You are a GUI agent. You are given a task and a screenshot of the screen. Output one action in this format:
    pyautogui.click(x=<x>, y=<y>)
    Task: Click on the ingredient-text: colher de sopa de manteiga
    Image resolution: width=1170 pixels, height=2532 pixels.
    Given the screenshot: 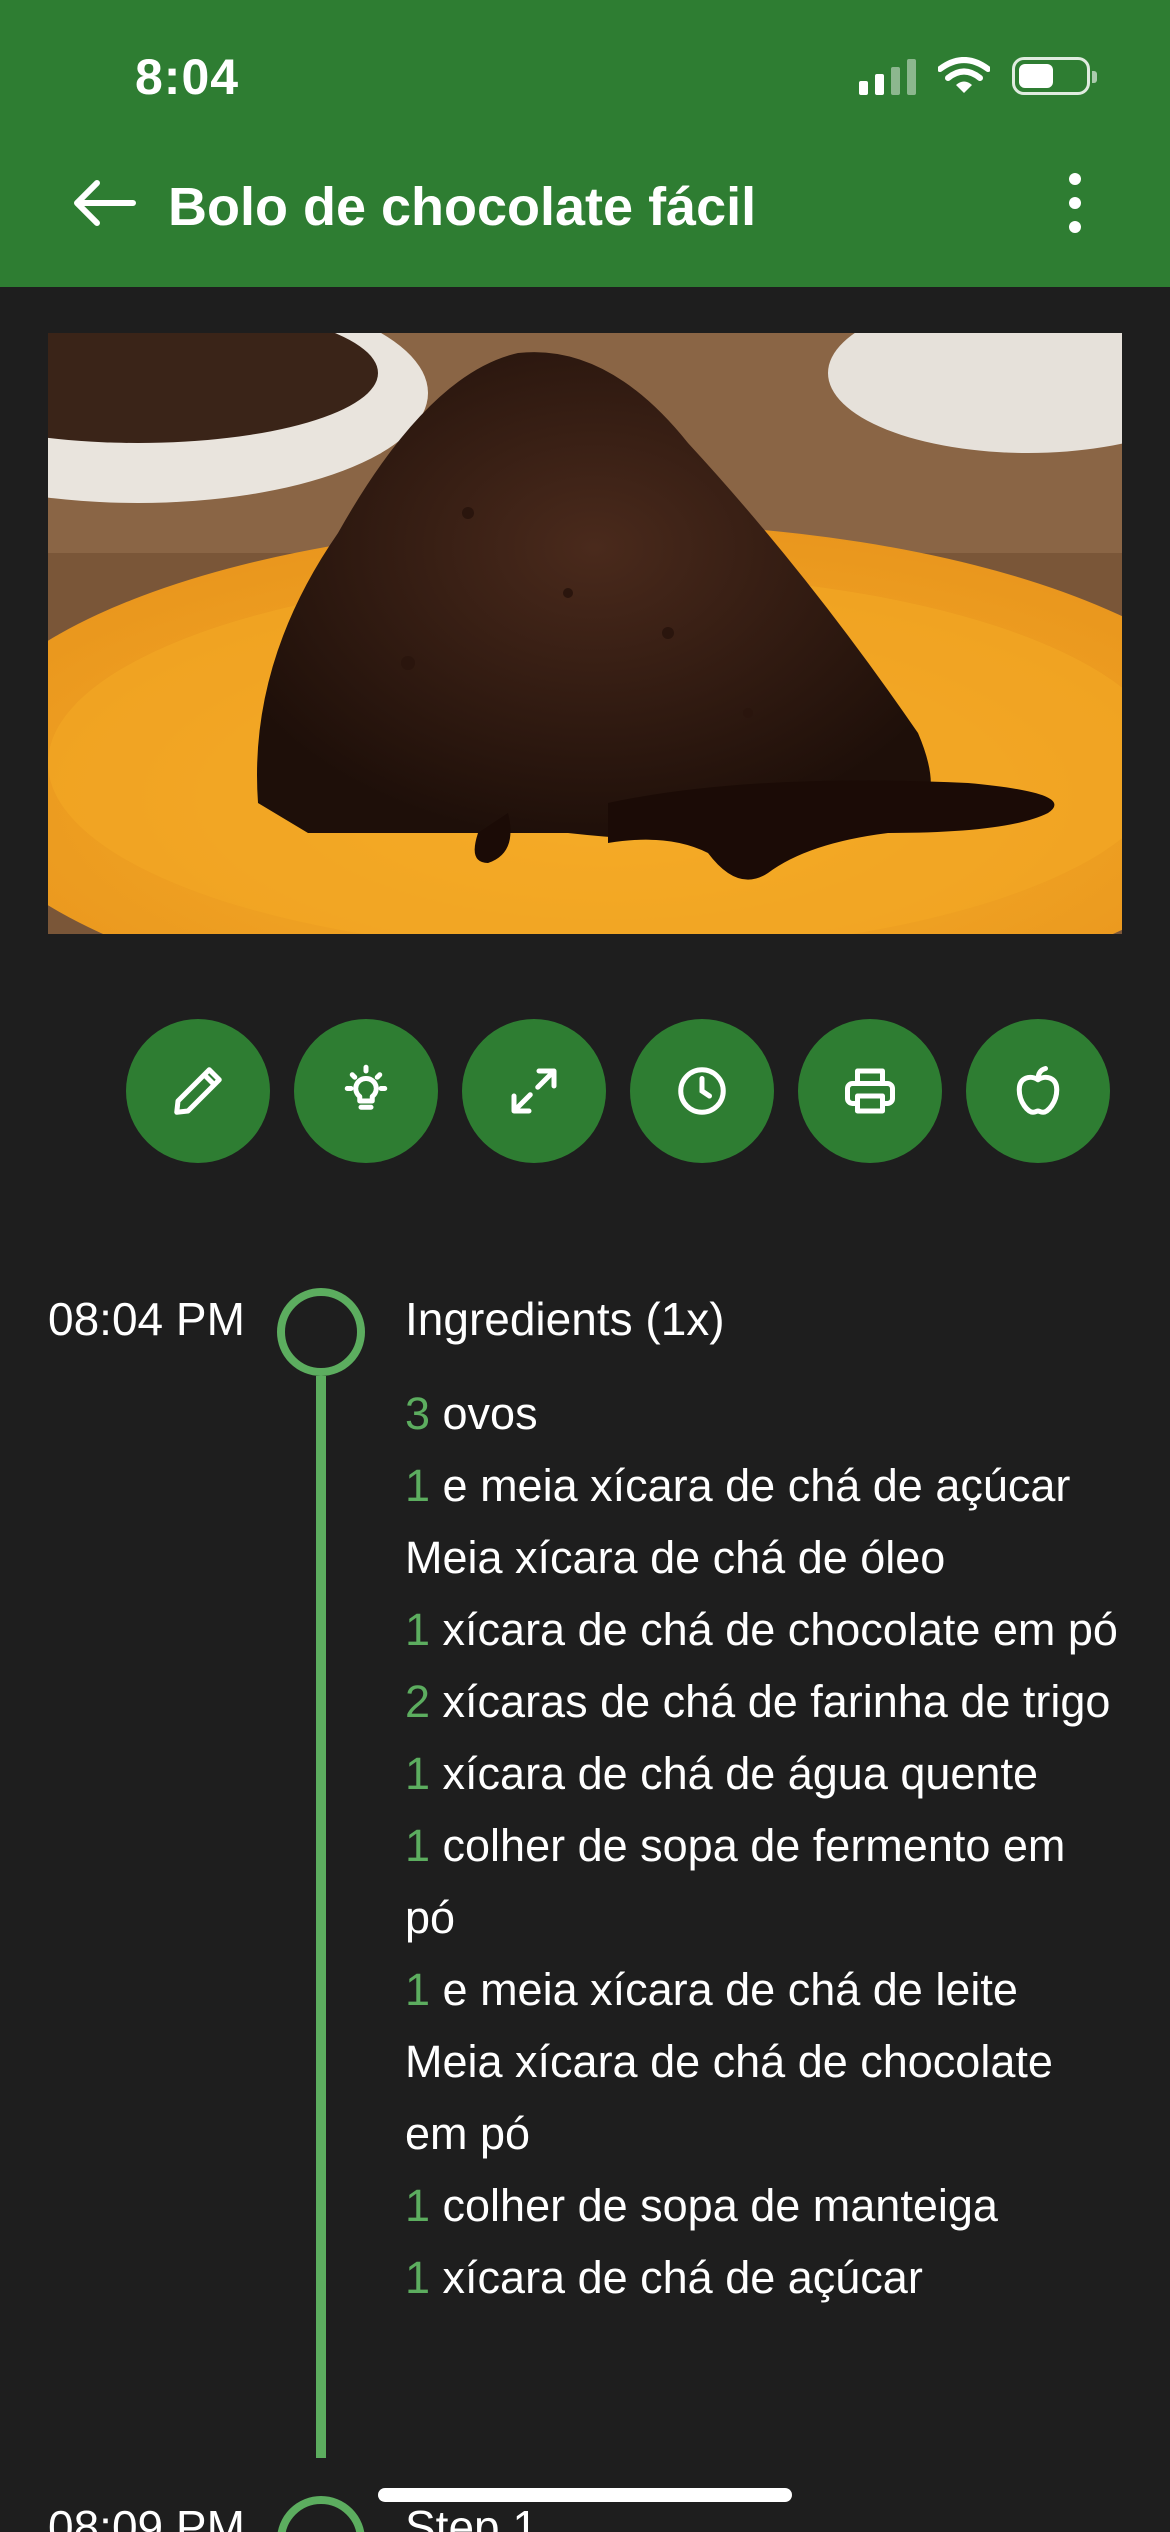 What is the action you would take?
    pyautogui.click(x=714, y=2205)
    